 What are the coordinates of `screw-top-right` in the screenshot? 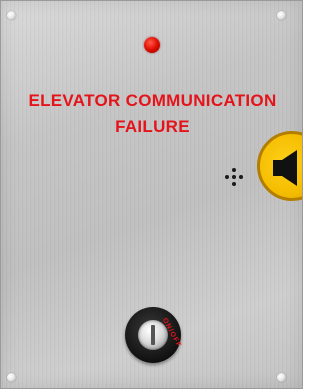 It's located at (281, 15).